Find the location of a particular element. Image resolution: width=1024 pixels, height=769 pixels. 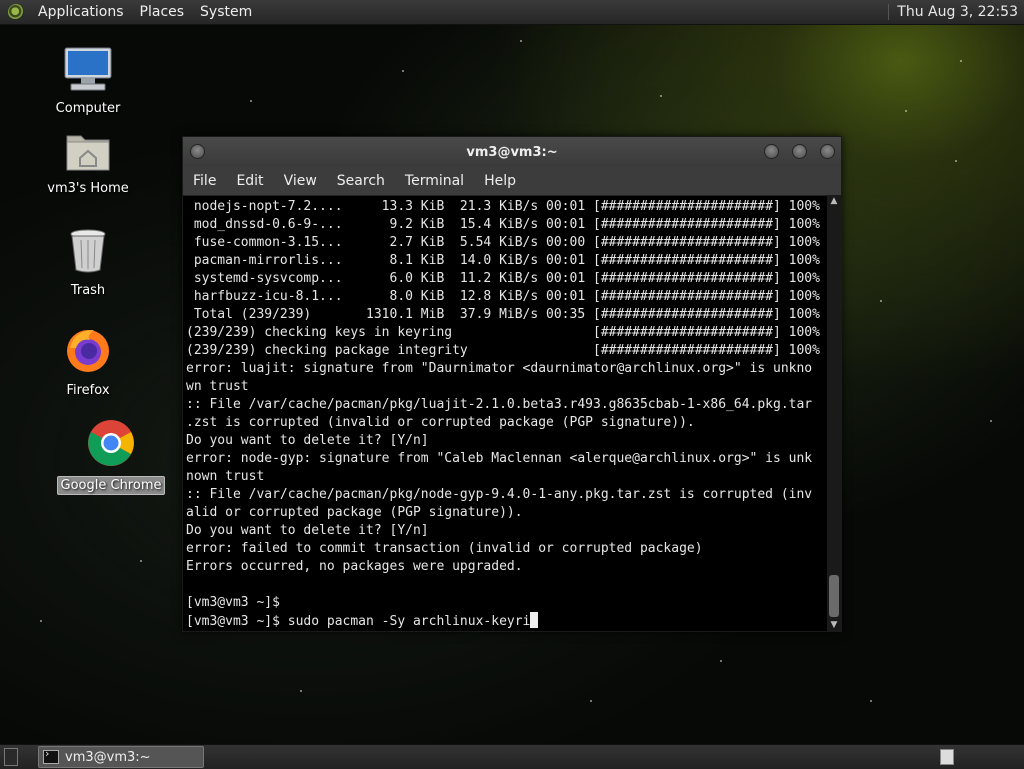

window-title: vm3@vm3:~ is located at coordinates (512, 152).